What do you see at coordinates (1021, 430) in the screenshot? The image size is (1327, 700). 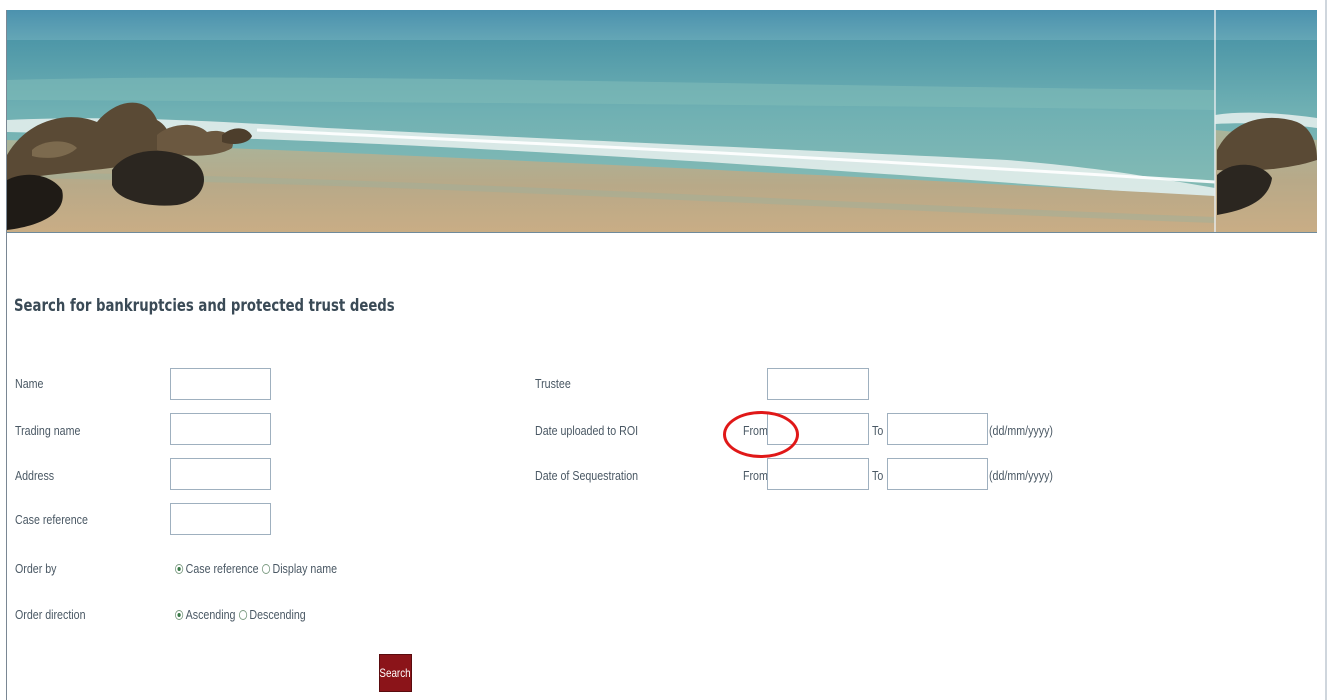 I see `date-uploaded-format-hint: (dd/mm/yyyy)` at bounding box center [1021, 430].